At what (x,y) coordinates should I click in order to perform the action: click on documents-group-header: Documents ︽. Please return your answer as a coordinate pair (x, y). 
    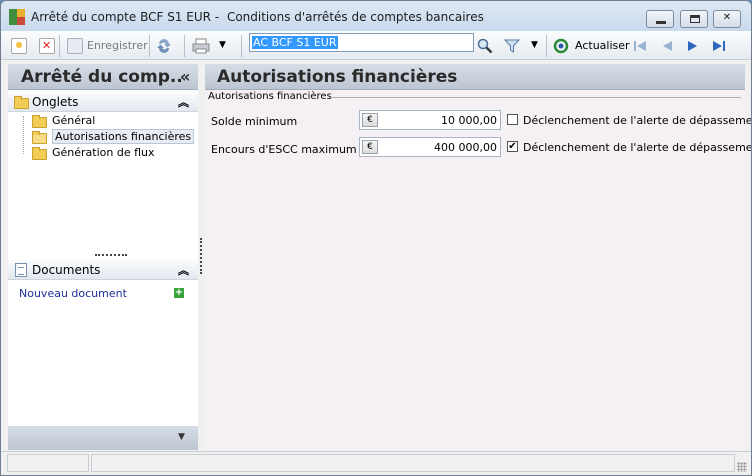
    Looking at the image, I should click on (103, 270).